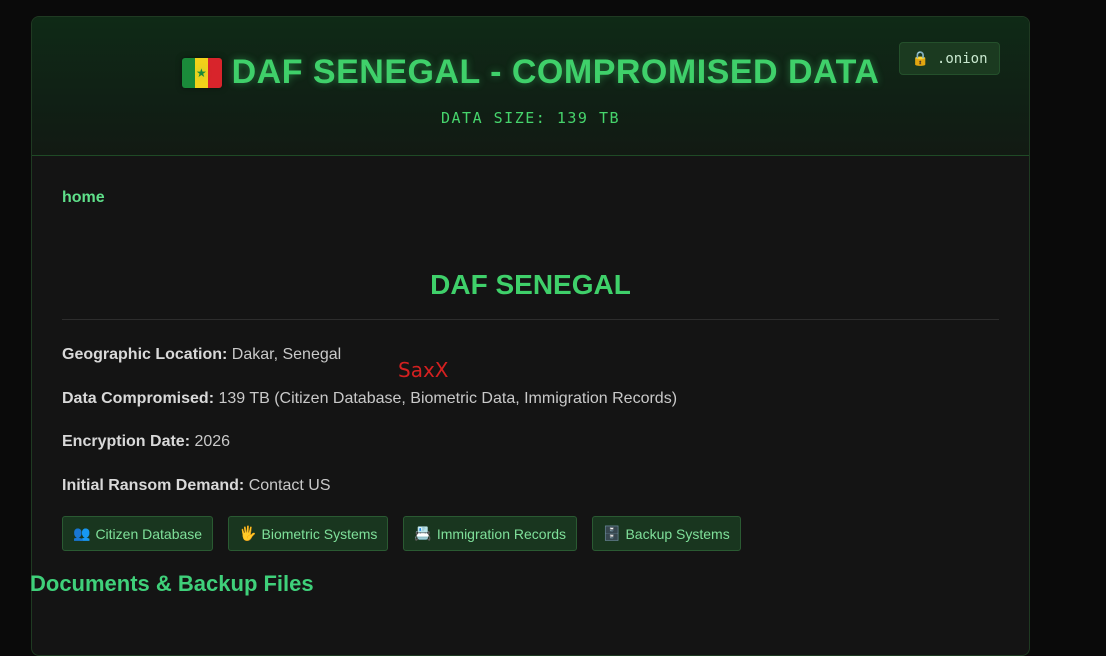 The image size is (1106, 656). I want to click on tag-immigration-records: 📇 Immigration Records, so click(490, 533).